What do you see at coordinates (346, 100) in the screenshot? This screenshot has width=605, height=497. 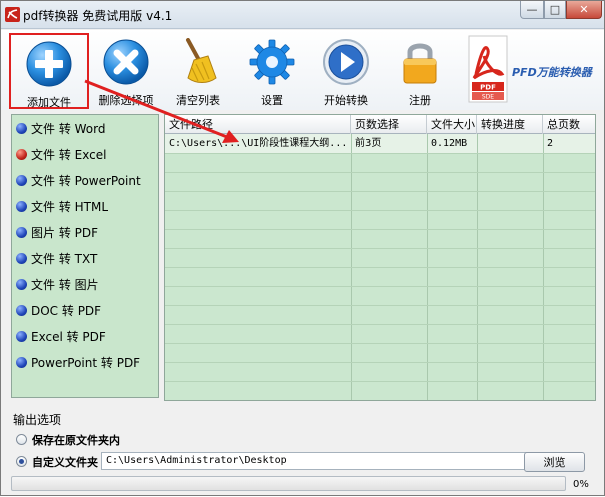 I see `start-convert-label: 开始转换` at bounding box center [346, 100].